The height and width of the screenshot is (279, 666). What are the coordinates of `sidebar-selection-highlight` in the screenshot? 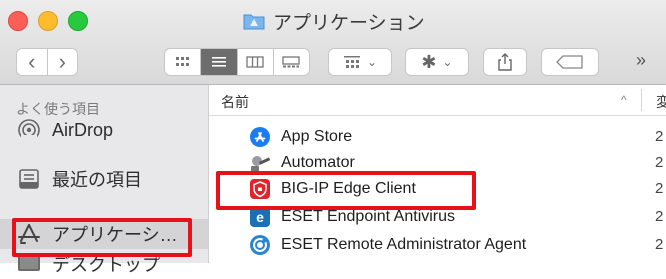 It's located at (102, 237).